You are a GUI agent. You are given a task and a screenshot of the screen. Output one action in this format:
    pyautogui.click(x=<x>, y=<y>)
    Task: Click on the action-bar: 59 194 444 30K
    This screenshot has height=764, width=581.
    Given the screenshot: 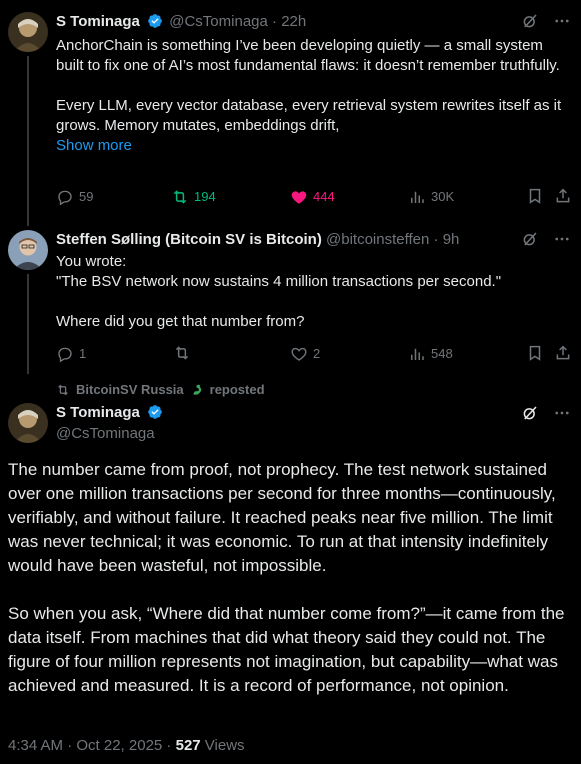 What is the action you would take?
    pyautogui.click(x=314, y=197)
    